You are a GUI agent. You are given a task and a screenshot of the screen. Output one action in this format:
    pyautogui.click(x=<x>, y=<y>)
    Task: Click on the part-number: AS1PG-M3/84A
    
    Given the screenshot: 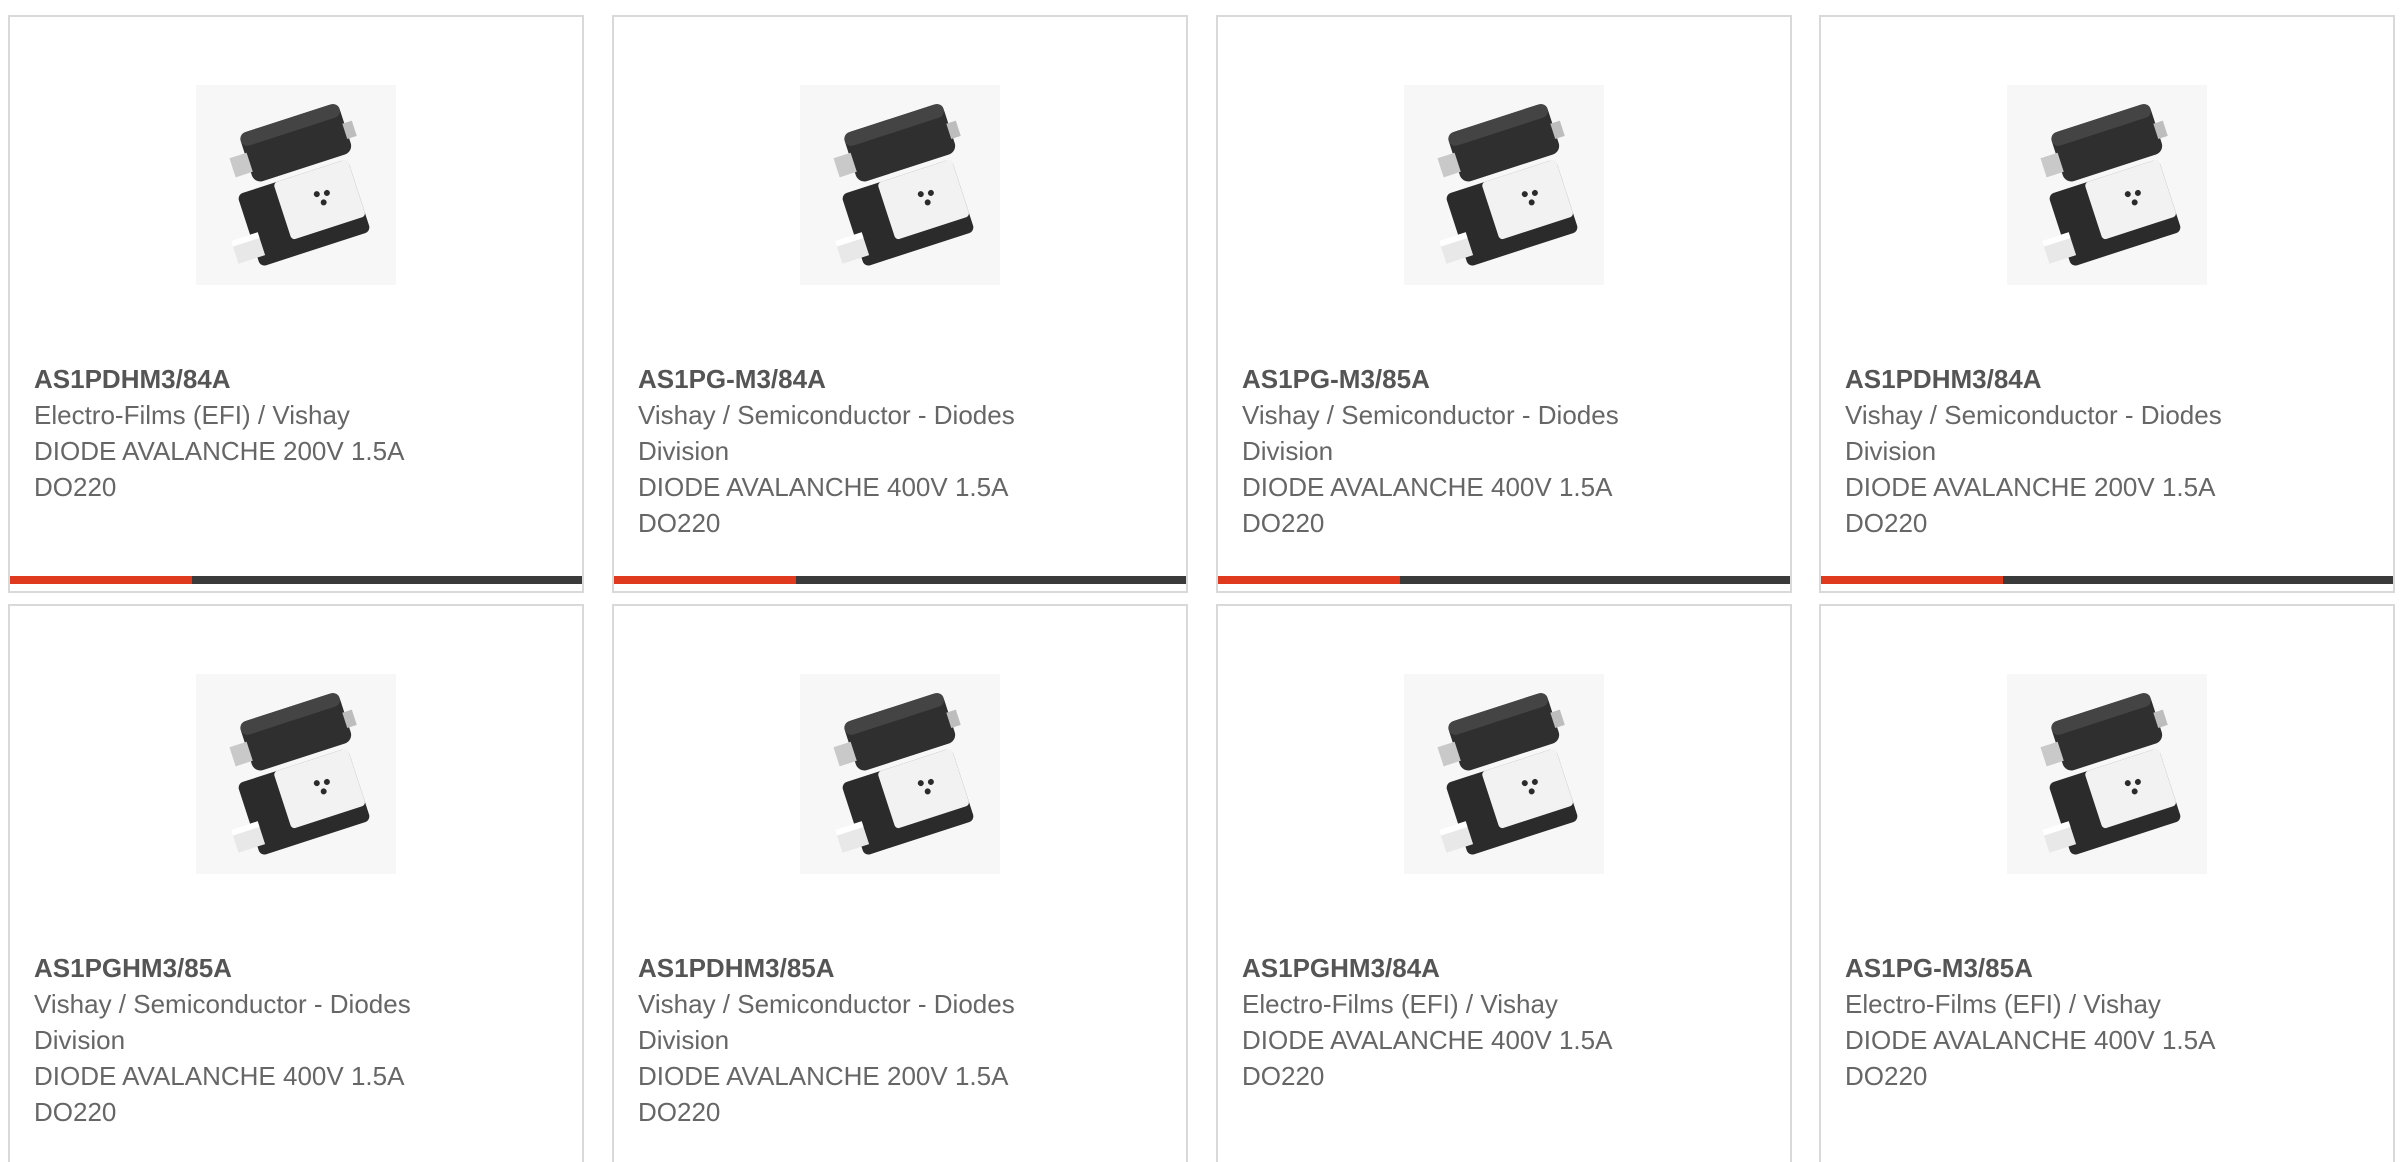 What is the action you would take?
    pyautogui.click(x=868, y=379)
    